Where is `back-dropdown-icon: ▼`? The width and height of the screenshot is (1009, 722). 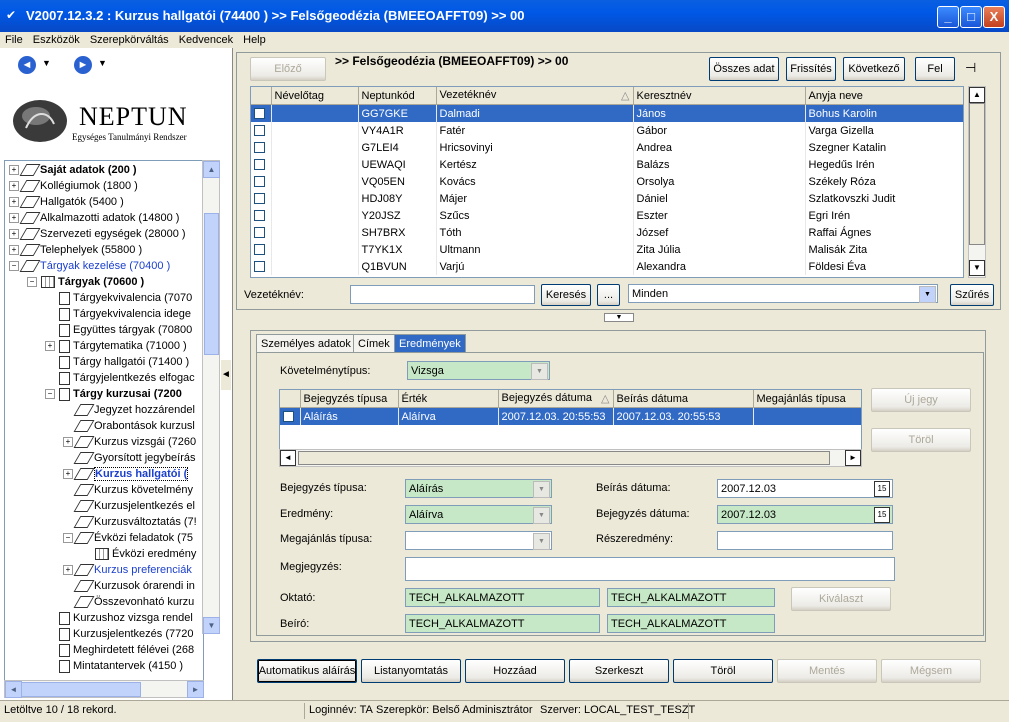 back-dropdown-icon: ▼ is located at coordinates (46, 63).